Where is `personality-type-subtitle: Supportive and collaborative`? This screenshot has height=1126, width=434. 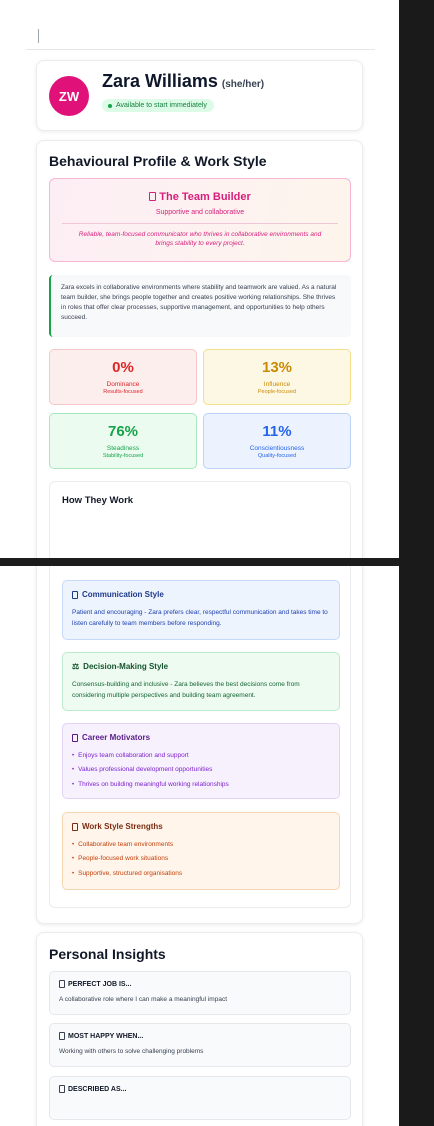
personality-type-subtitle: Supportive and collaborative is located at coordinates (200, 212).